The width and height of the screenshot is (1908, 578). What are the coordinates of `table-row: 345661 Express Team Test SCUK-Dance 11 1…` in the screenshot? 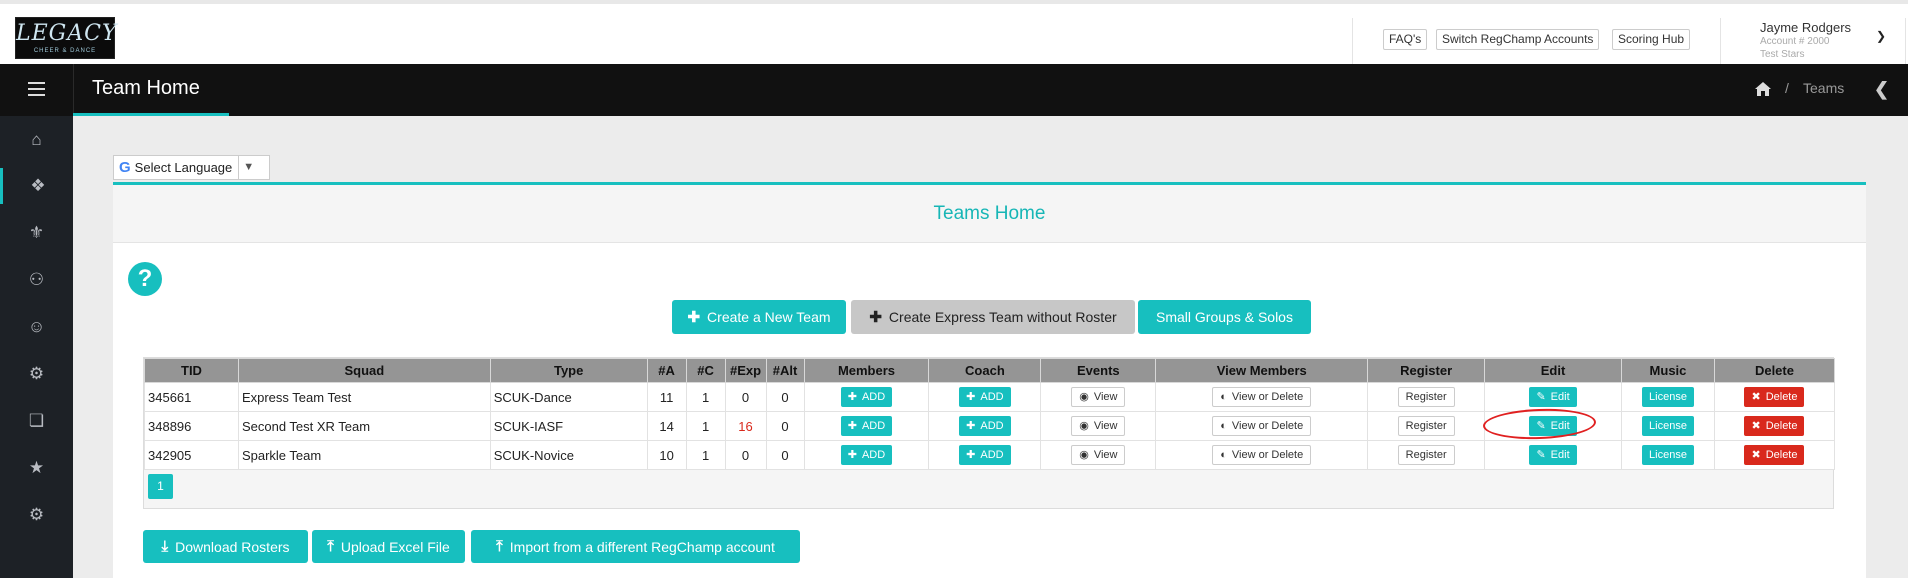 It's located at (990, 397).